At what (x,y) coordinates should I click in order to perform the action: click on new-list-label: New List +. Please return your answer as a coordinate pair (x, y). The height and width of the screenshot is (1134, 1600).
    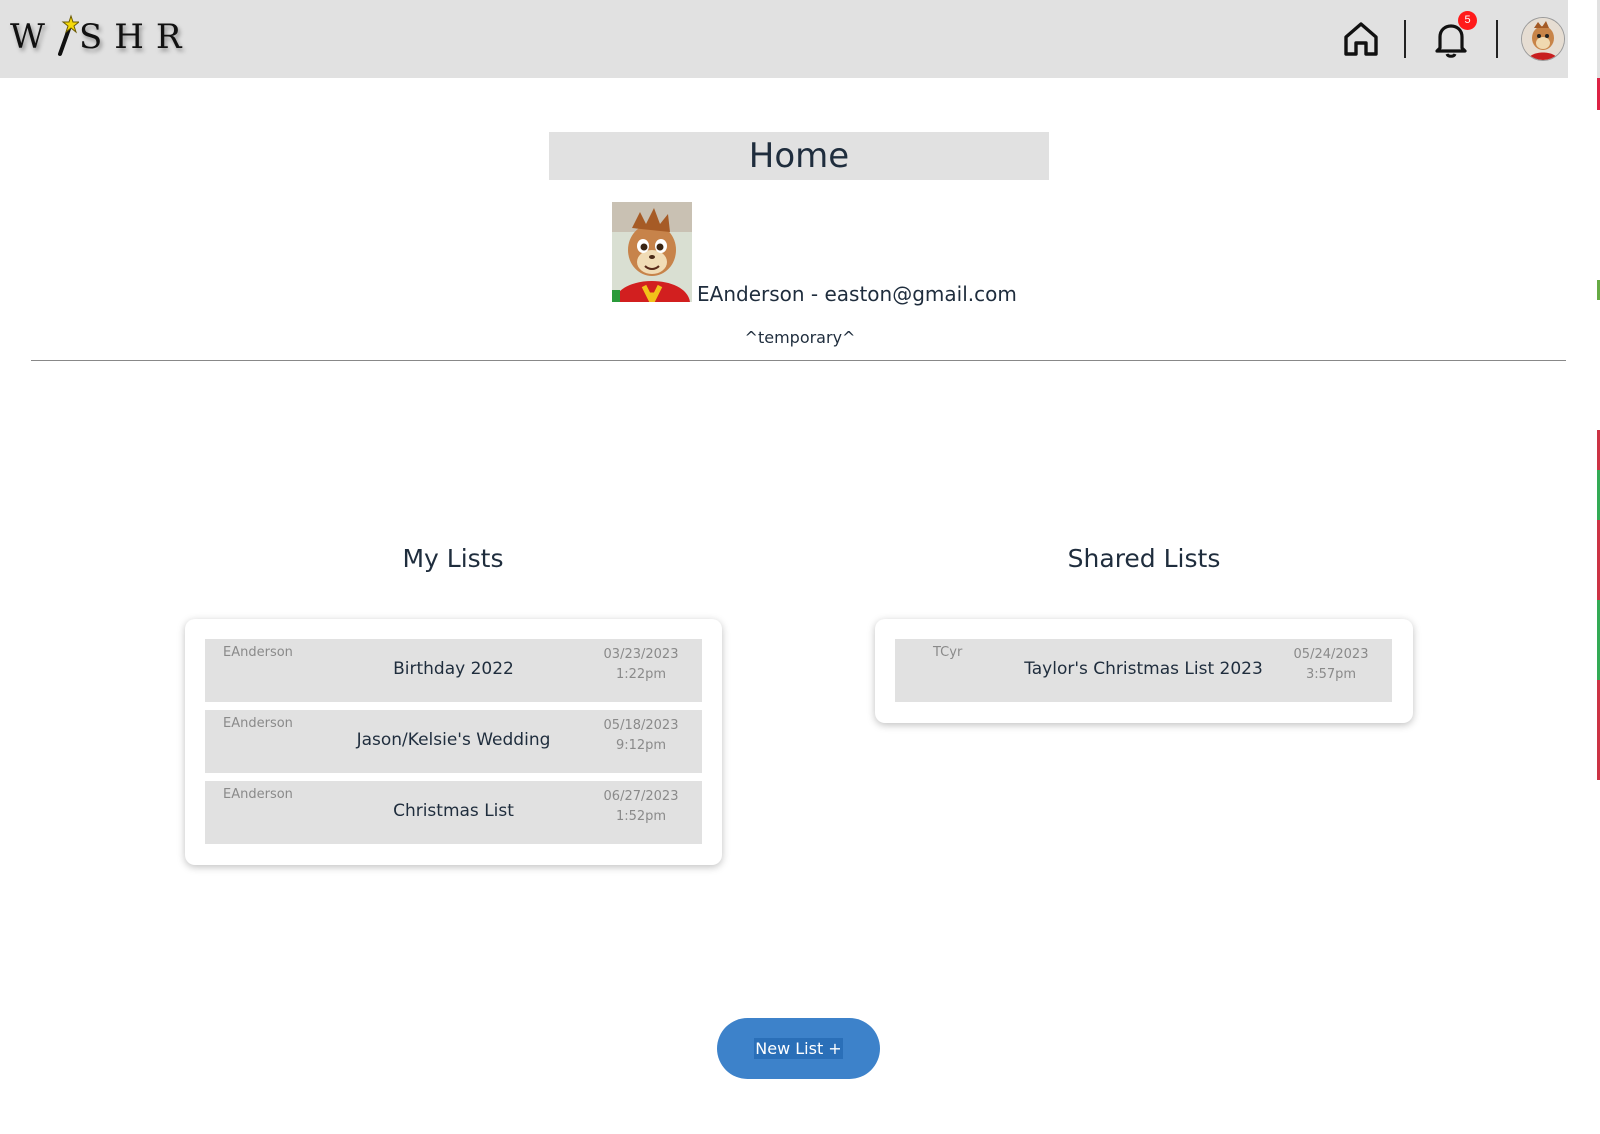
    Looking at the image, I should click on (798, 1048).